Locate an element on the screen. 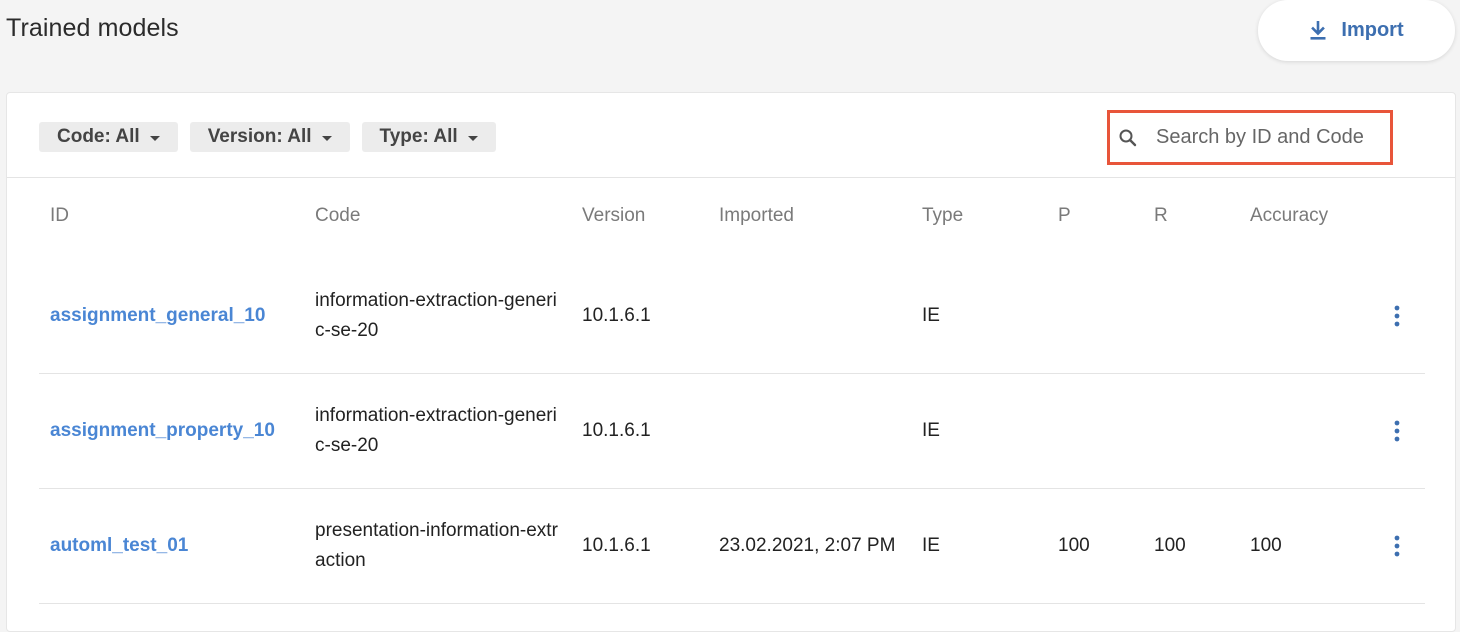 The height and width of the screenshot is (632, 1460). filter-type-label: Type: All is located at coordinates (418, 136).